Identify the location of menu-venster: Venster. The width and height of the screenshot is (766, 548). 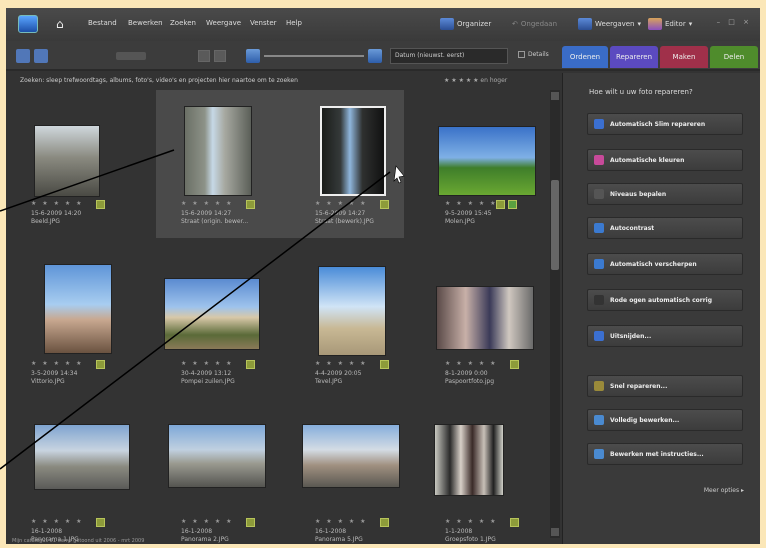
(263, 23).